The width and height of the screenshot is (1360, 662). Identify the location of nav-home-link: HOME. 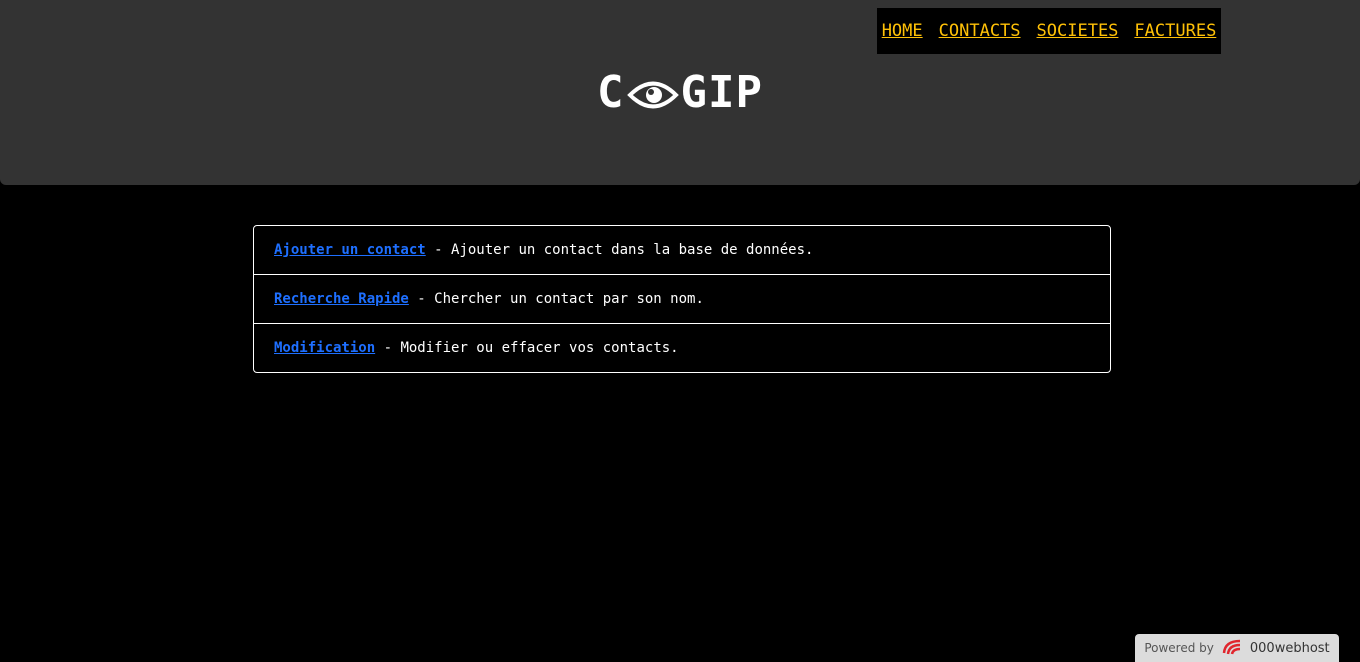
(902, 31).